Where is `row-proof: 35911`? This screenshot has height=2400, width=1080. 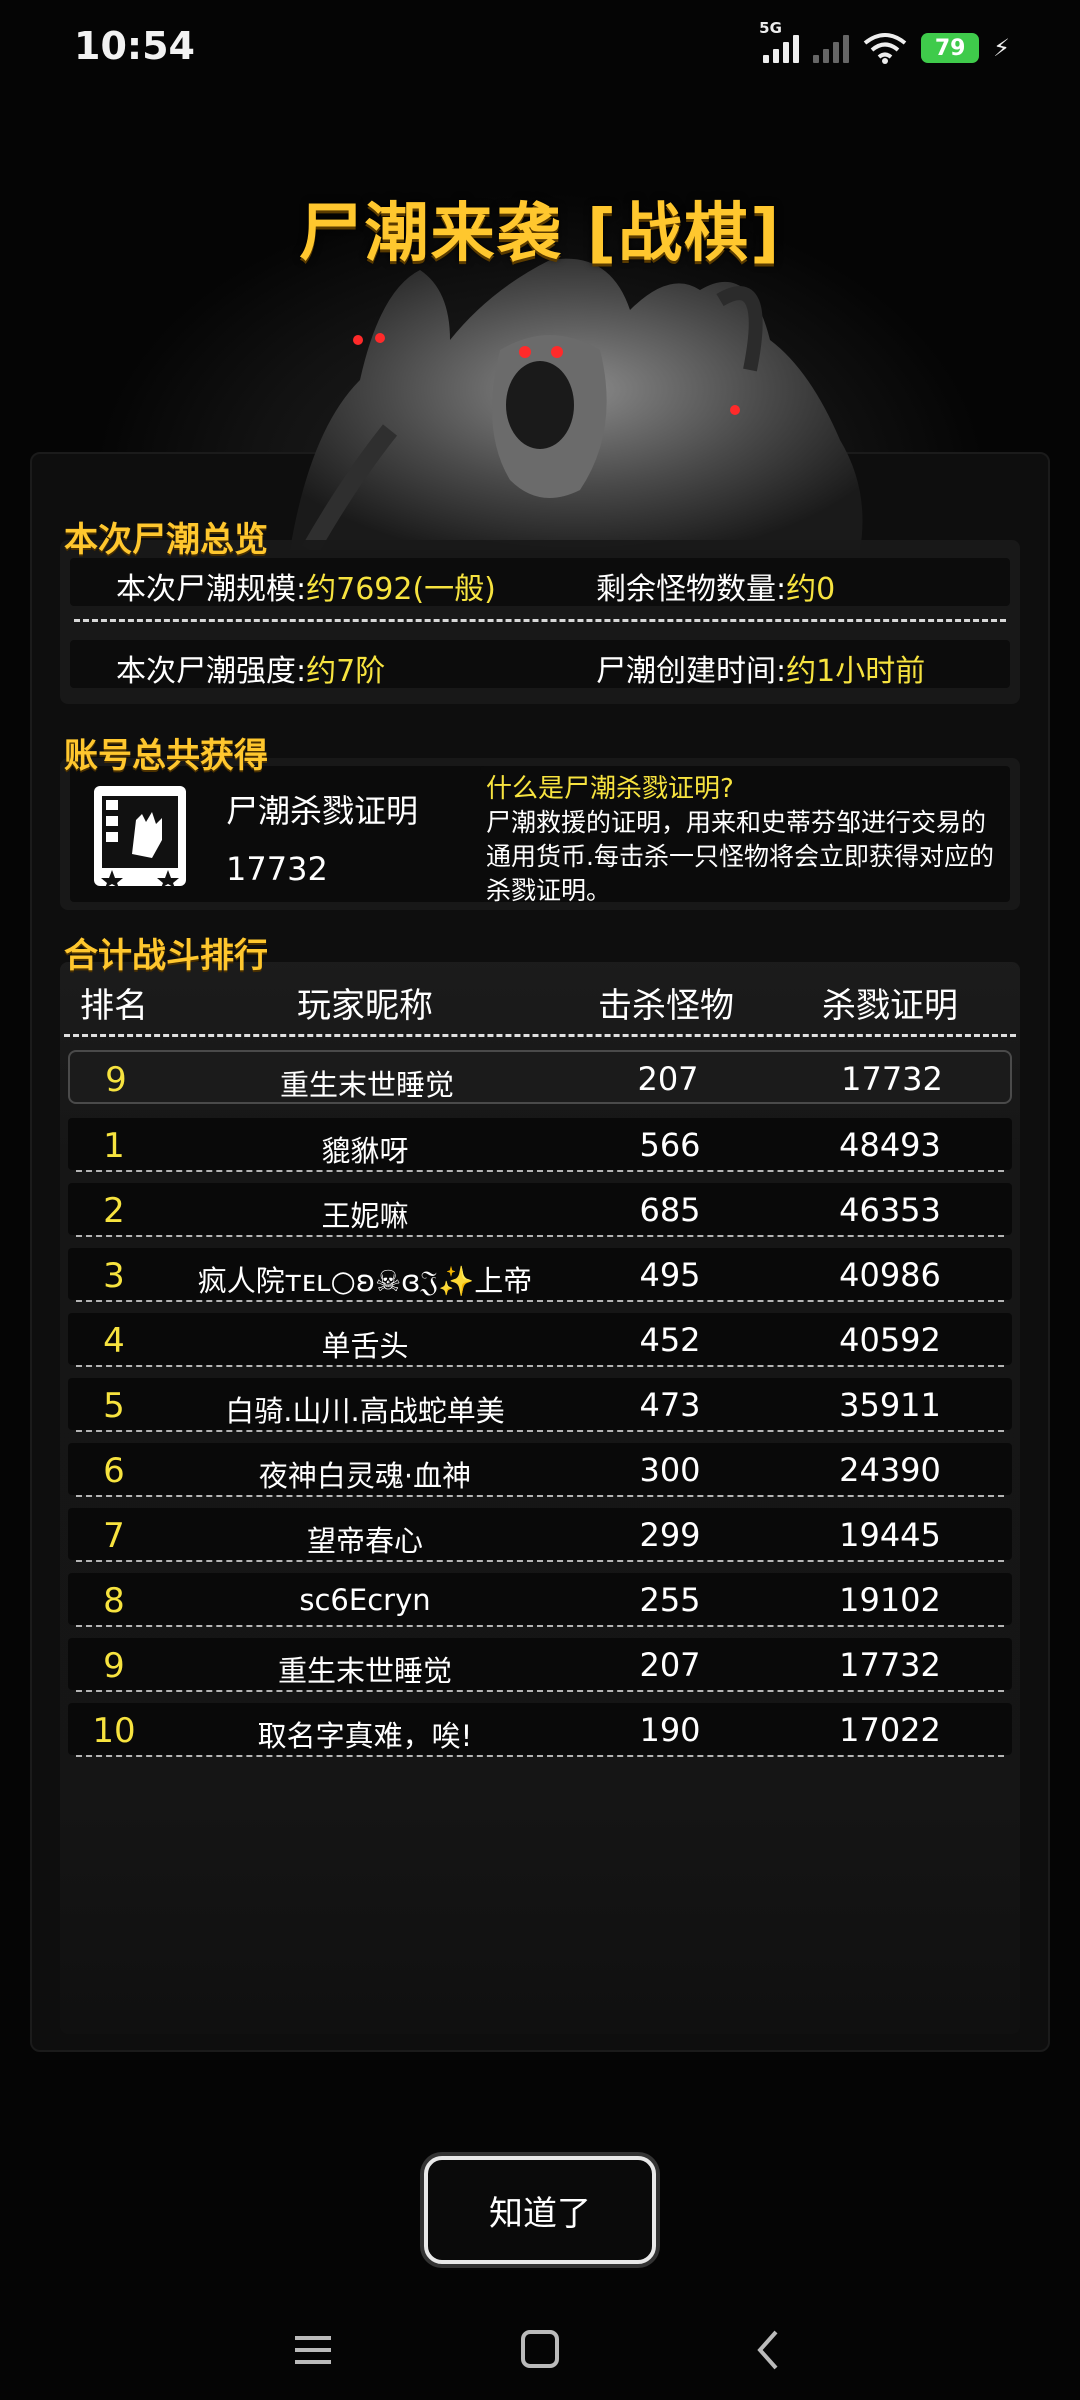
row-proof: 35911 is located at coordinates (890, 1405).